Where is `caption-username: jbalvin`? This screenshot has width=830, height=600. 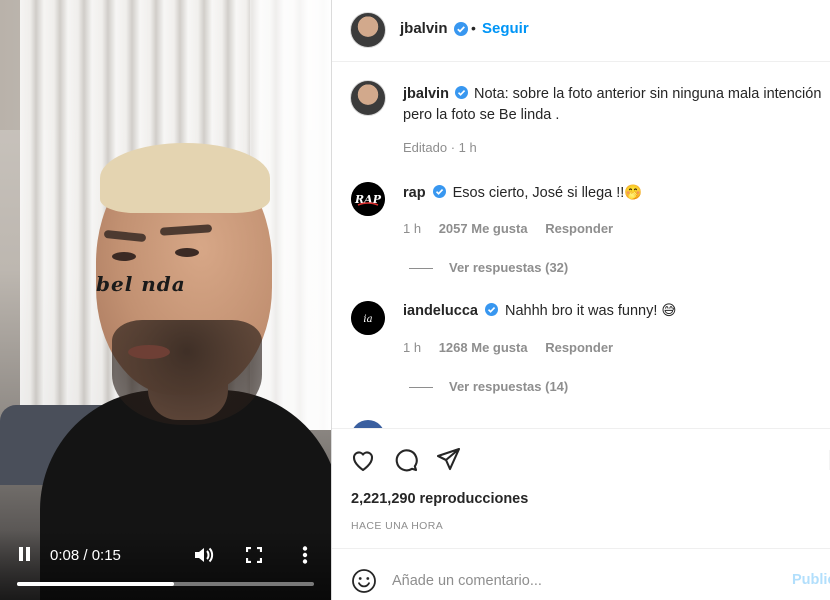
caption-username: jbalvin is located at coordinates (426, 94).